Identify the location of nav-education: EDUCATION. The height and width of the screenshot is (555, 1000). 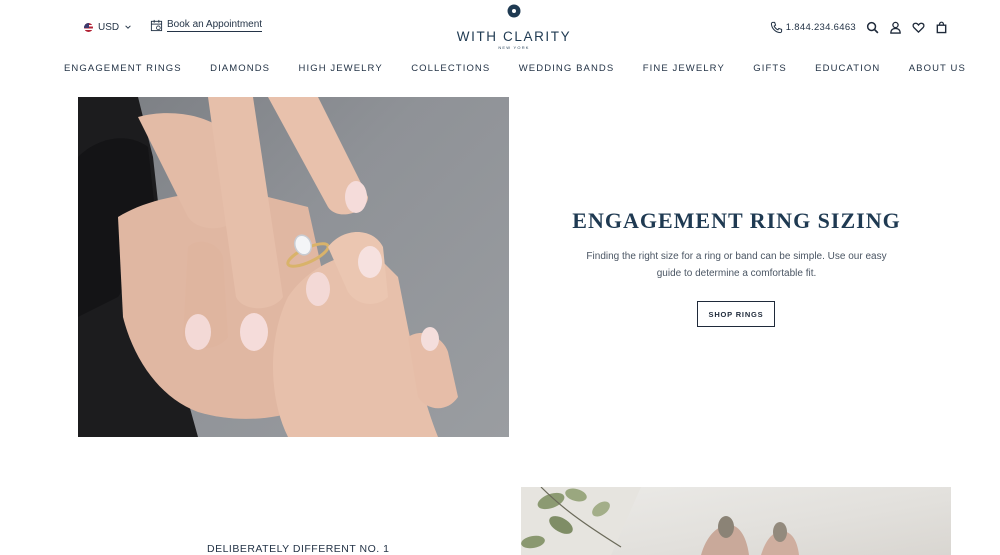
(847, 70).